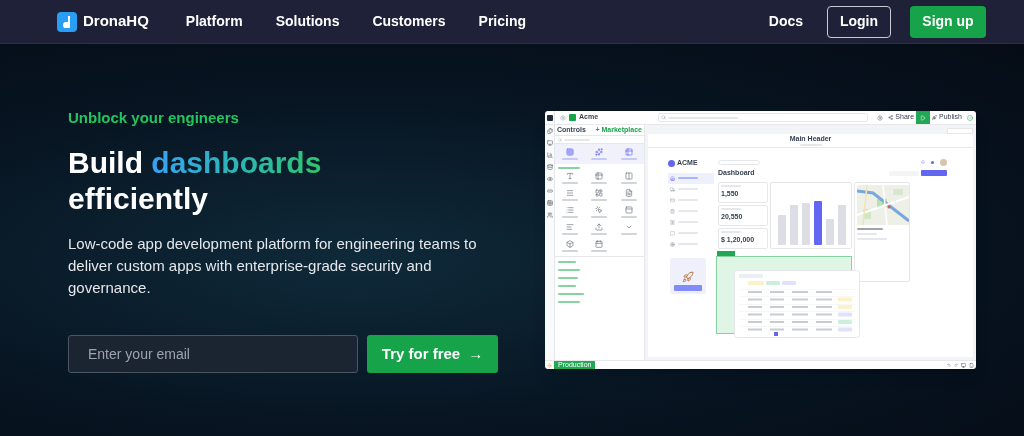  Describe the element at coordinates (572, 117) in the screenshot. I see `app-logo-icon` at that location.